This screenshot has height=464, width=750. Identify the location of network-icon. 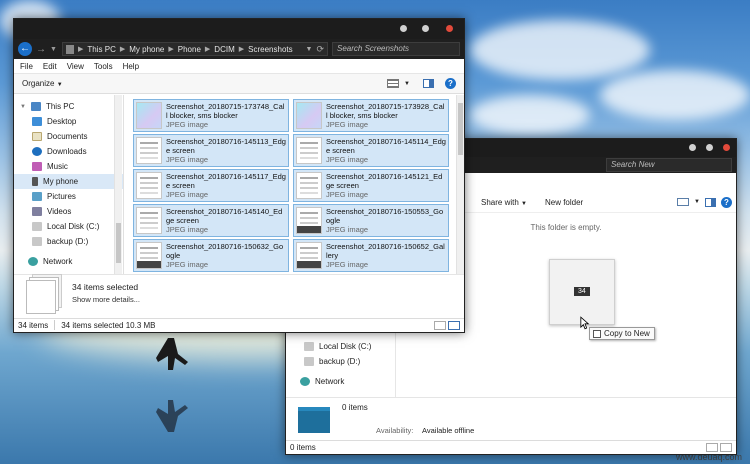
(33, 261).